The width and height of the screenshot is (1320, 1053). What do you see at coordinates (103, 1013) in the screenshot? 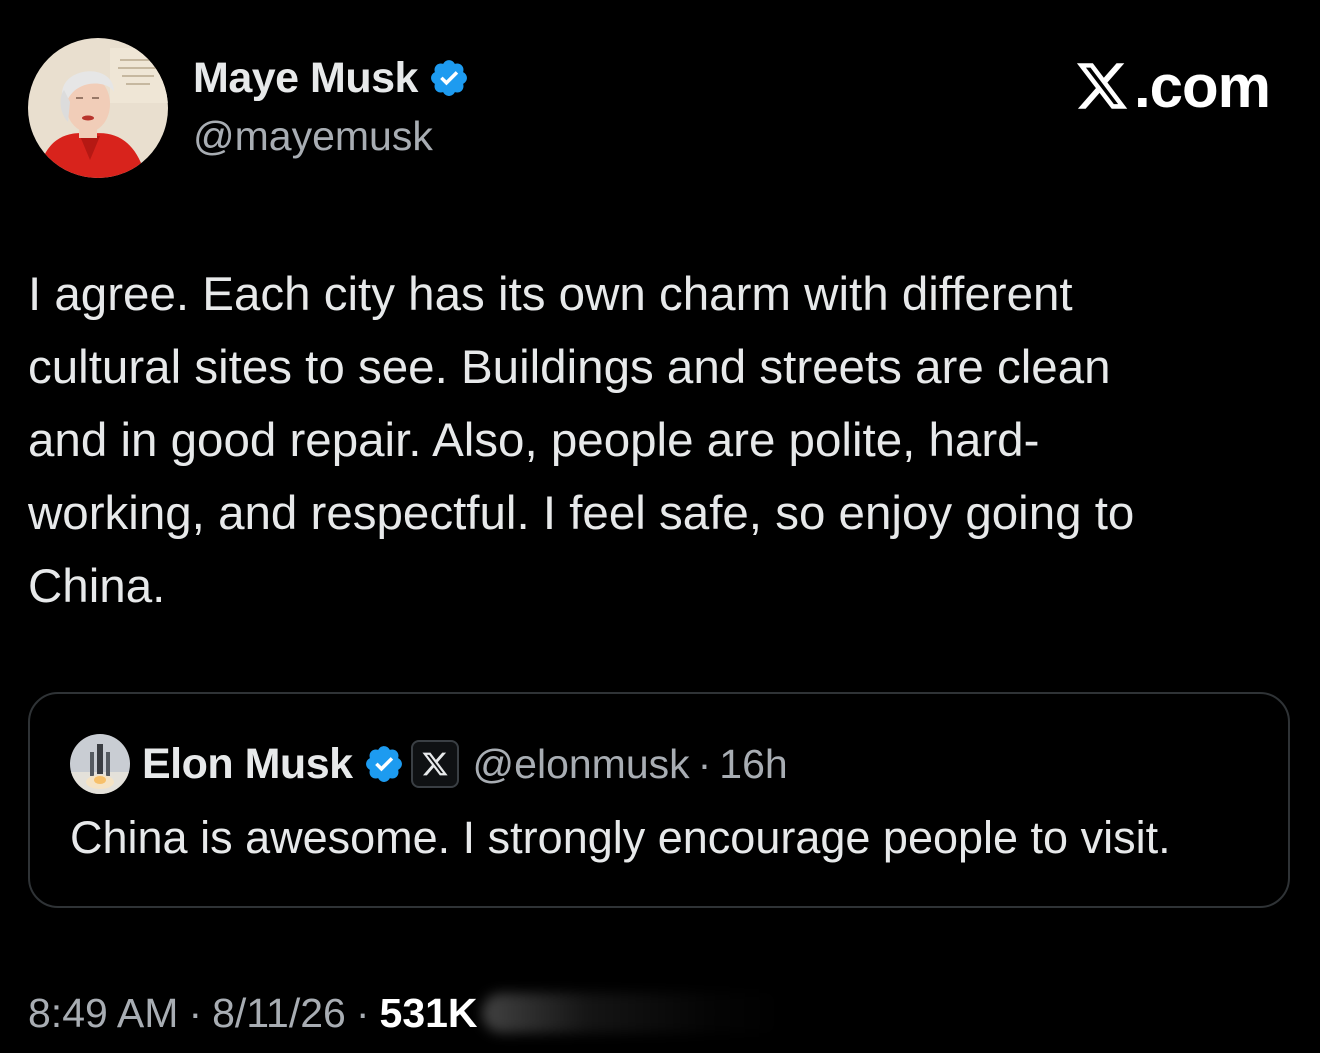
I see `tweet-time: 8:49 AM` at bounding box center [103, 1013].